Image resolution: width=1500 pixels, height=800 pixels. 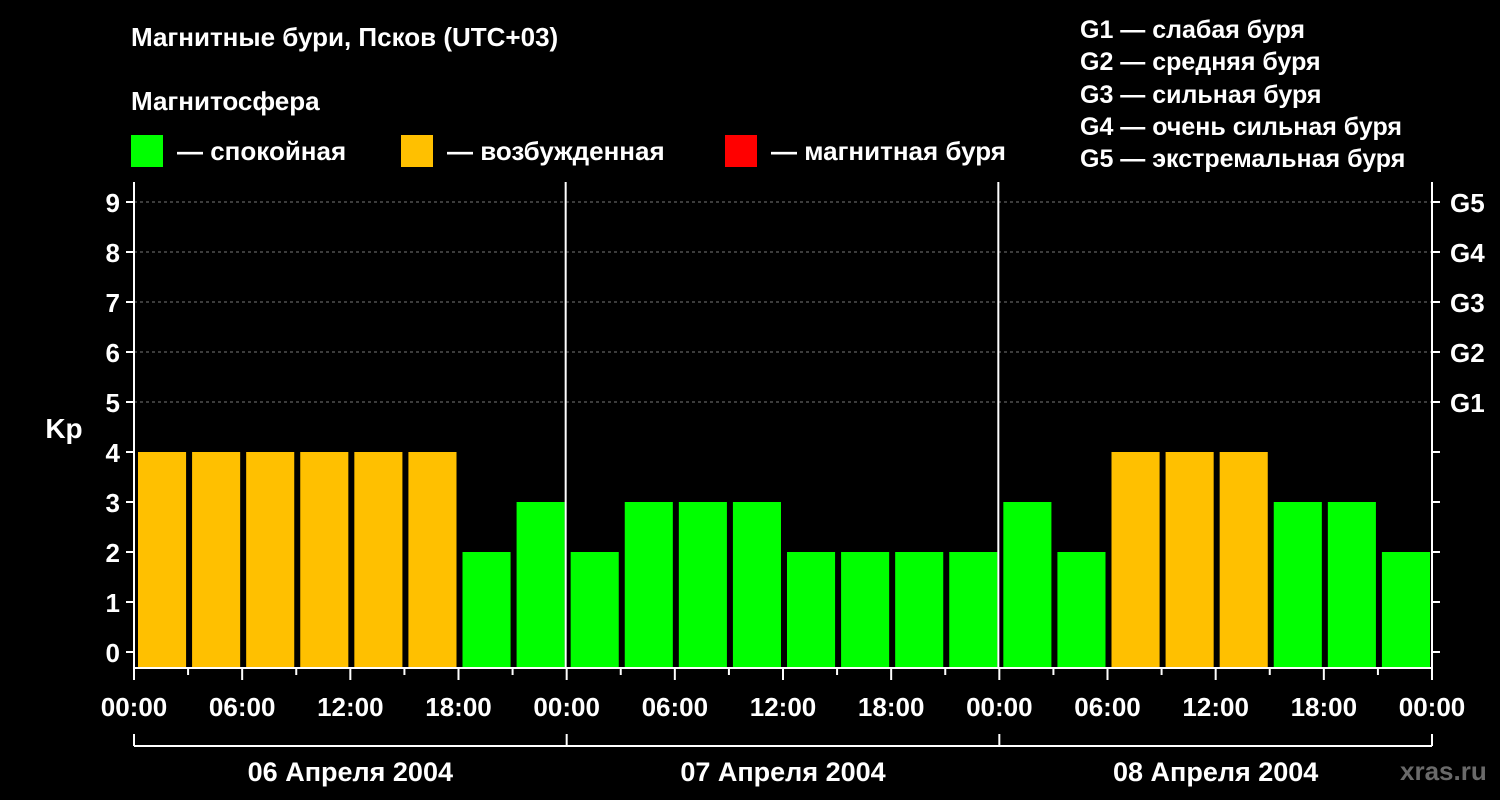 What do you see at coordinates (113, 253) in the screenshot?
I see `y-tick-label: 8` at bounding box center [113, 253].